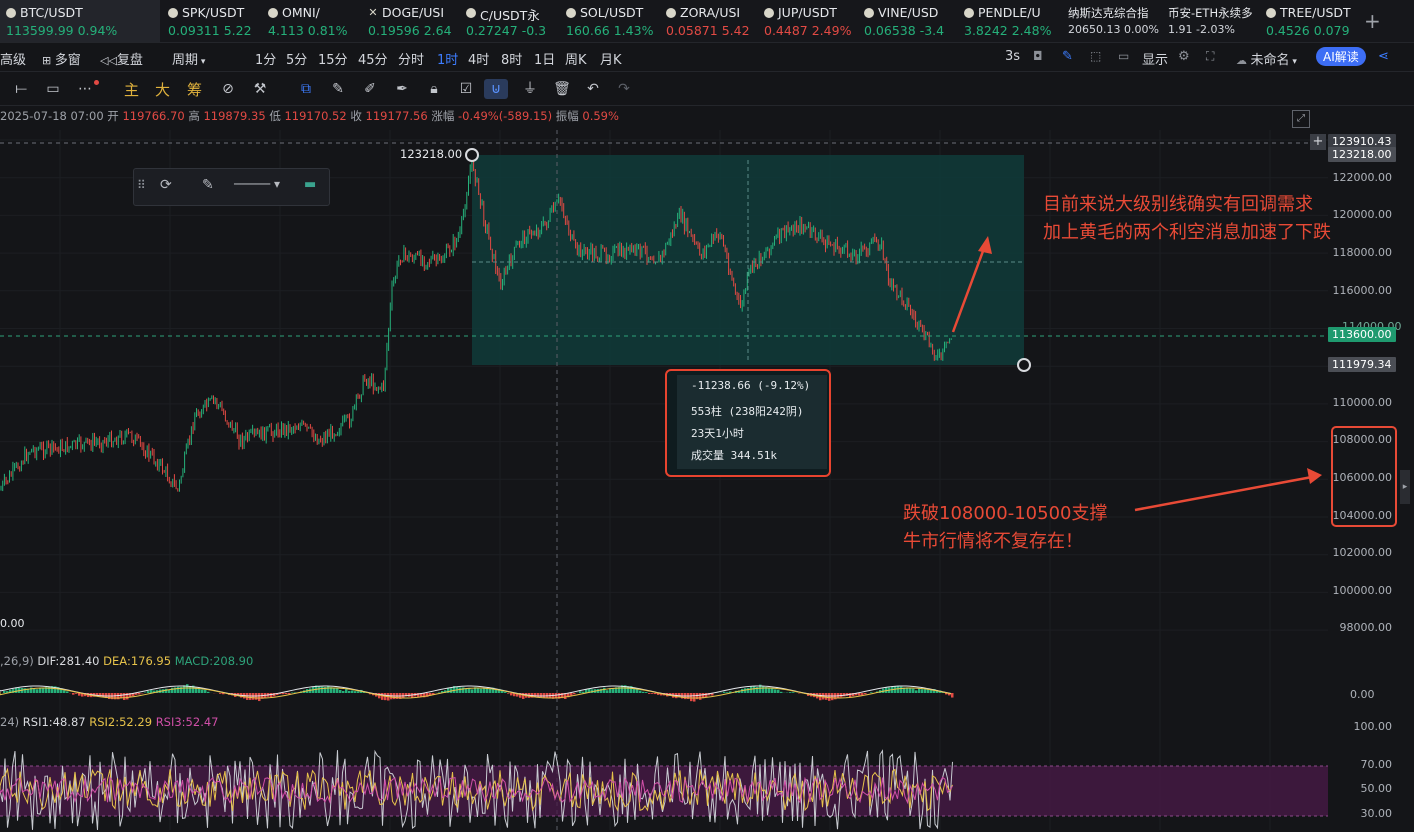 This screenshot has height=832, width=1414. I want to click on annotation-arrow-right-head, so click(1314, 476).